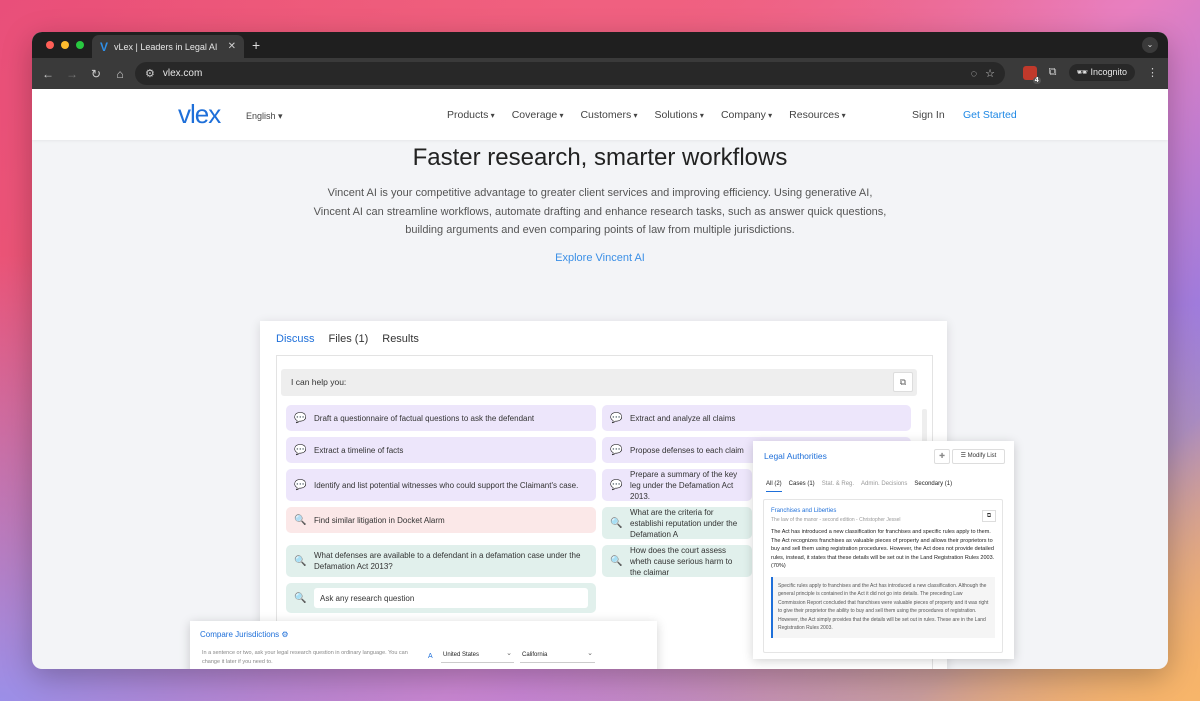 The image size is (1200, 701). What do you see at coordinates (120, 74) in the screenshot?
I see `home-icon: ⌂` at bounding box center [120, 74].